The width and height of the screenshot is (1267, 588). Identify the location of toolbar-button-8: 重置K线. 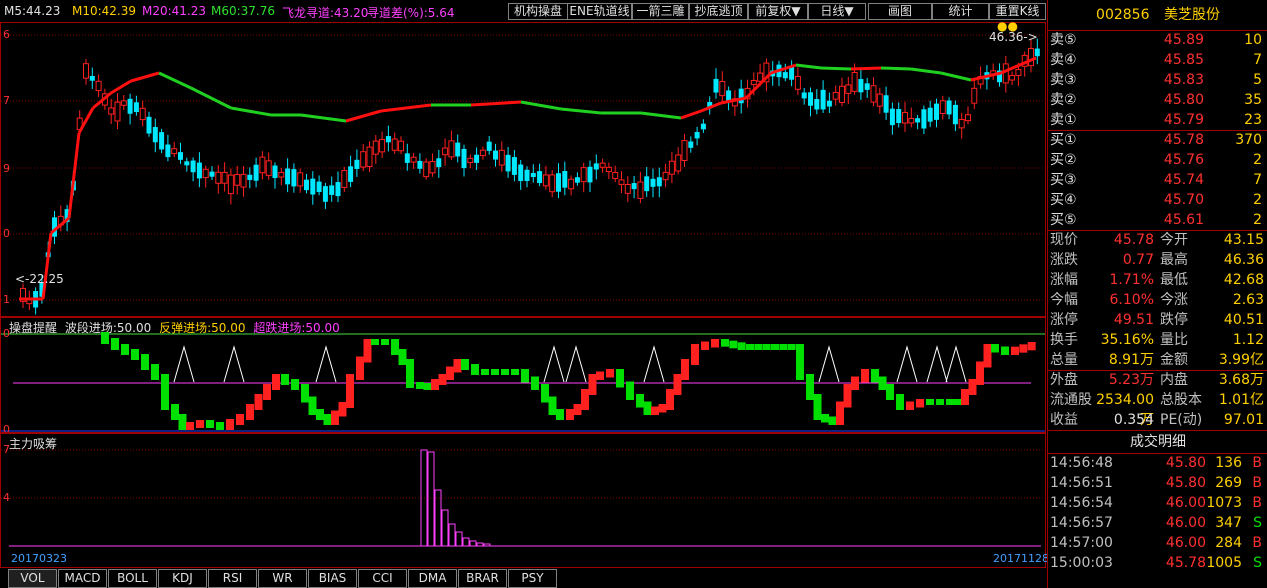
(1017, 11).